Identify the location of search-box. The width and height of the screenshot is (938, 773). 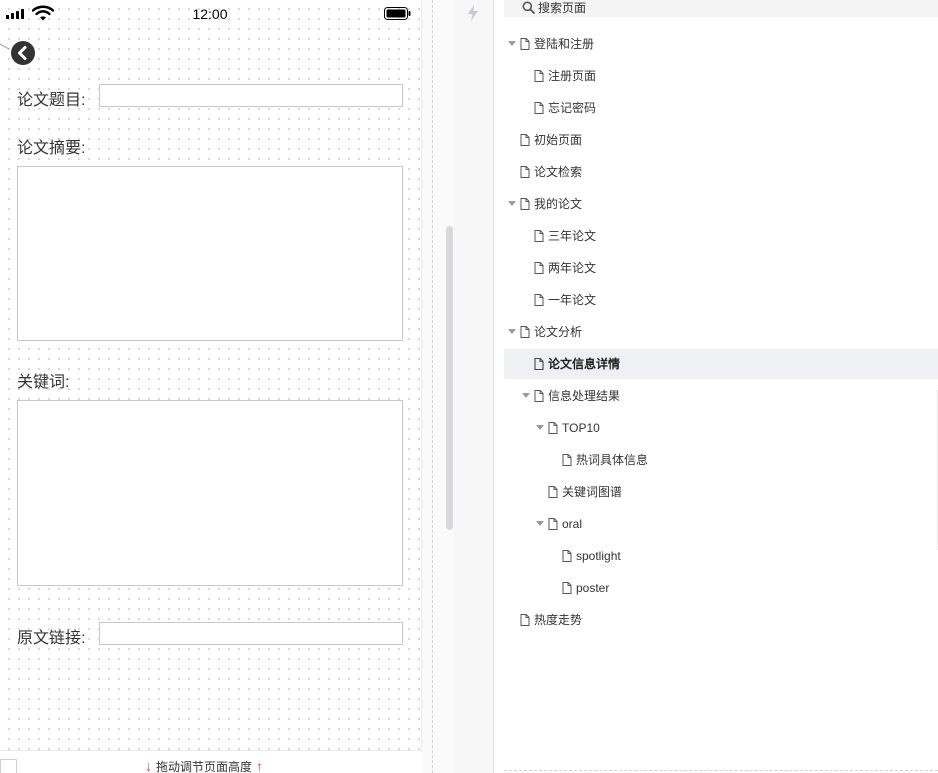
(721, 8).